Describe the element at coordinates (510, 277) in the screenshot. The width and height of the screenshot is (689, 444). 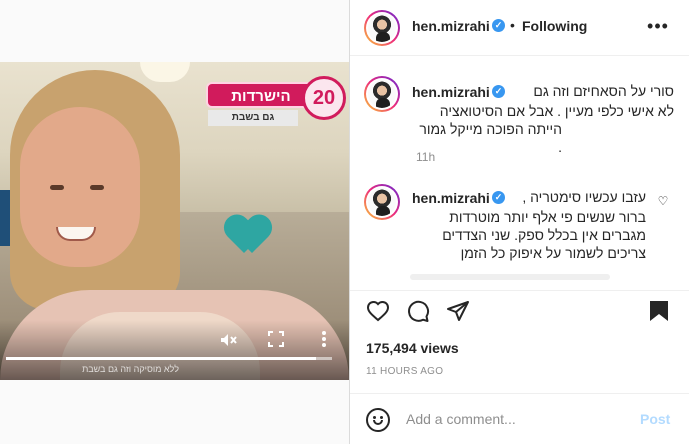
I see `comment-meta-faded` at that location.